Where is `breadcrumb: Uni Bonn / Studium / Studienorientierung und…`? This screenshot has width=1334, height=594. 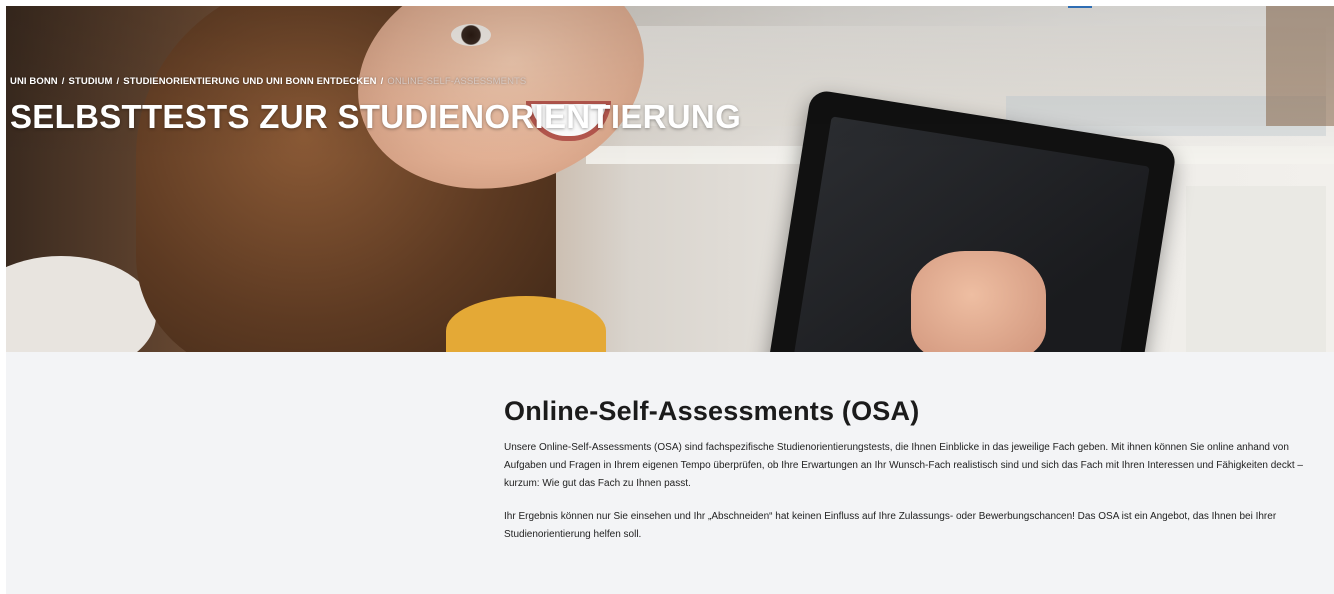 breadcrumb: Uni Bonn / Studium / Studienorientierung und… is located at coordinates (268, 81).